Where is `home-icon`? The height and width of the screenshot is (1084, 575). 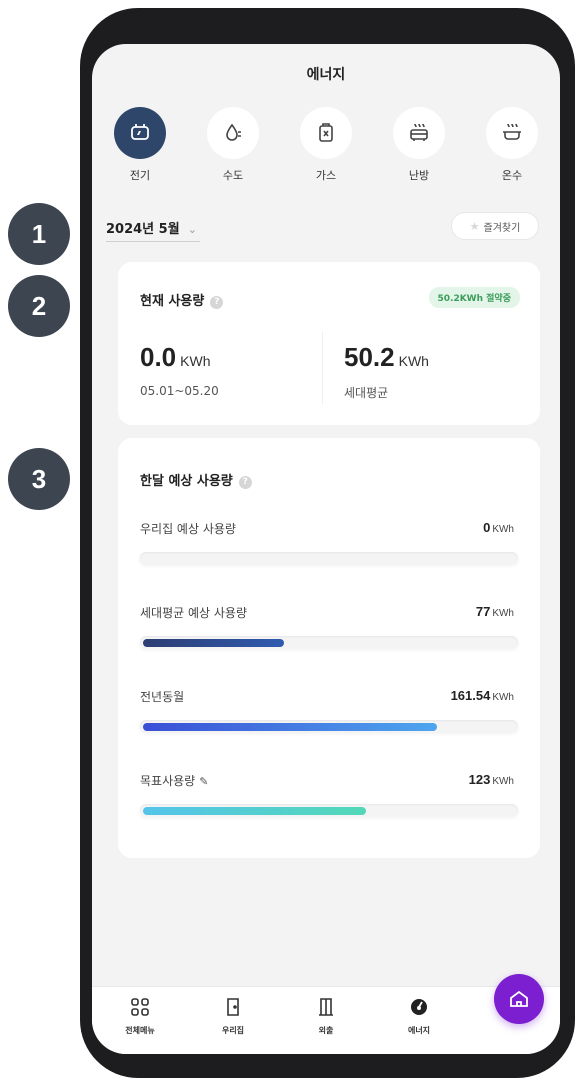
home-icon is located at coordinates (519, 998).